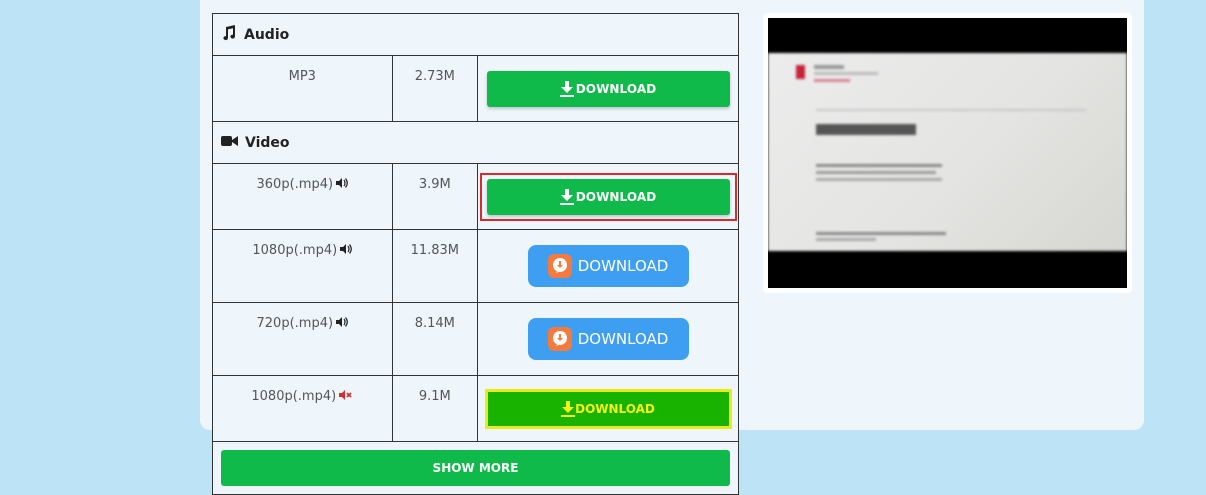  I want to click on video-camera-icon, so click(229, 143).